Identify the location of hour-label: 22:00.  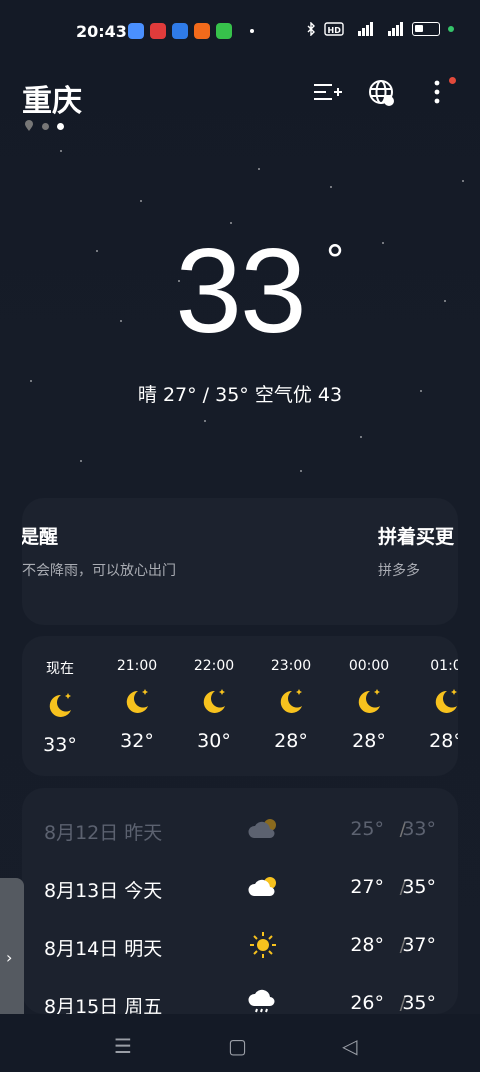
(214, 666).